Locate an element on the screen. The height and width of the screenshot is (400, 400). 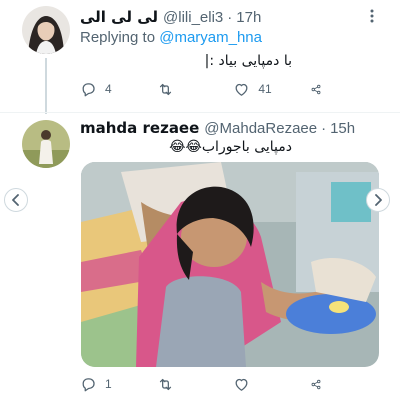
tweet-text: دمپایی باجوراب😂😂 is located at coordinates (230, 147).